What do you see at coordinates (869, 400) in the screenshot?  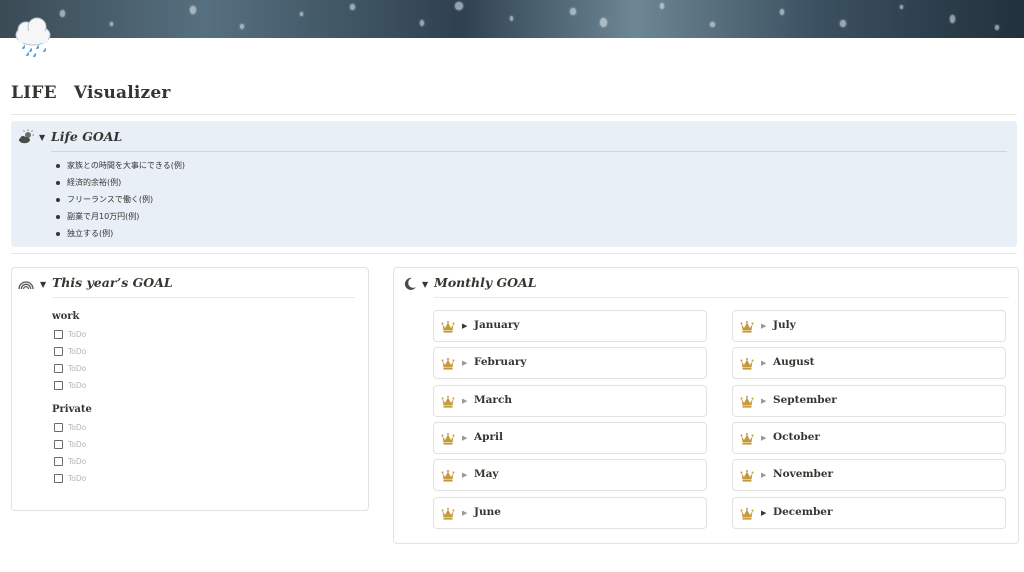 I see `month-toggle-september: ▶ September` at bounding box center [869, 400].